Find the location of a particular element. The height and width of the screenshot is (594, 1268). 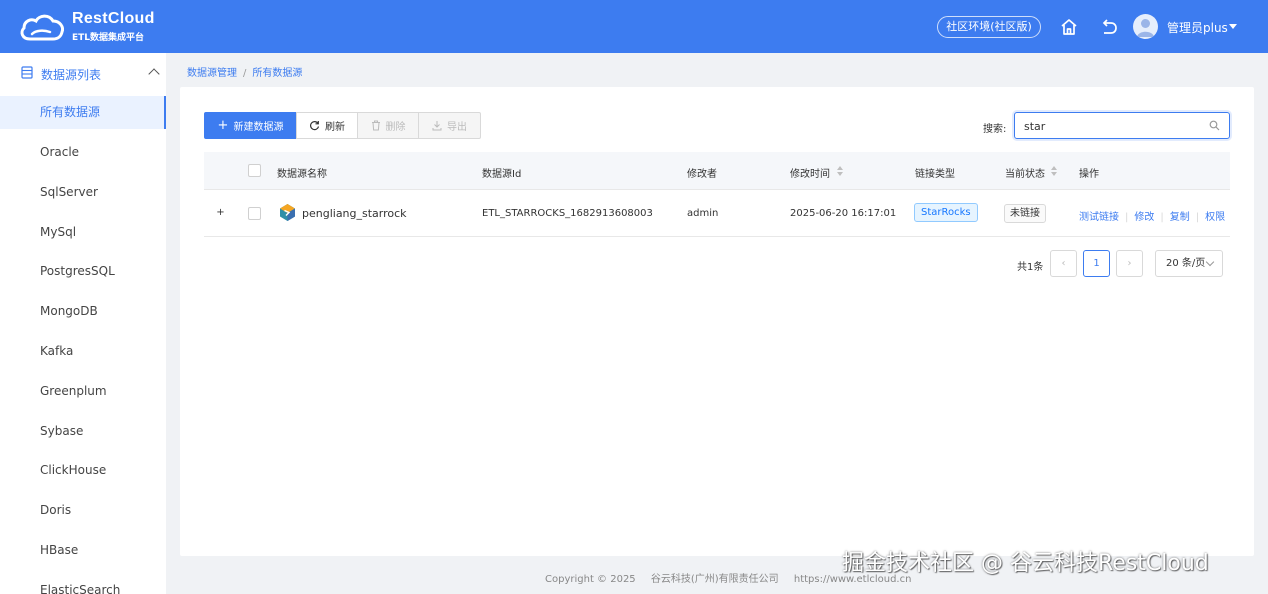

permission-action: 权限 is located at coordinates (1215, 217).